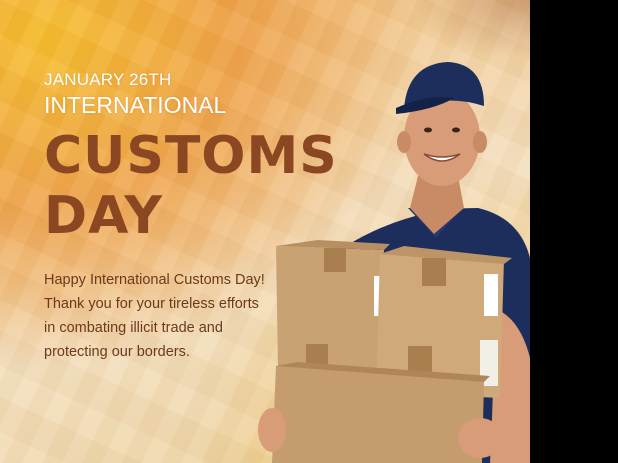  Describe the element at coordinates (117, 352) in the screenshot. I see `message-line: protecting our borders.` at that location.